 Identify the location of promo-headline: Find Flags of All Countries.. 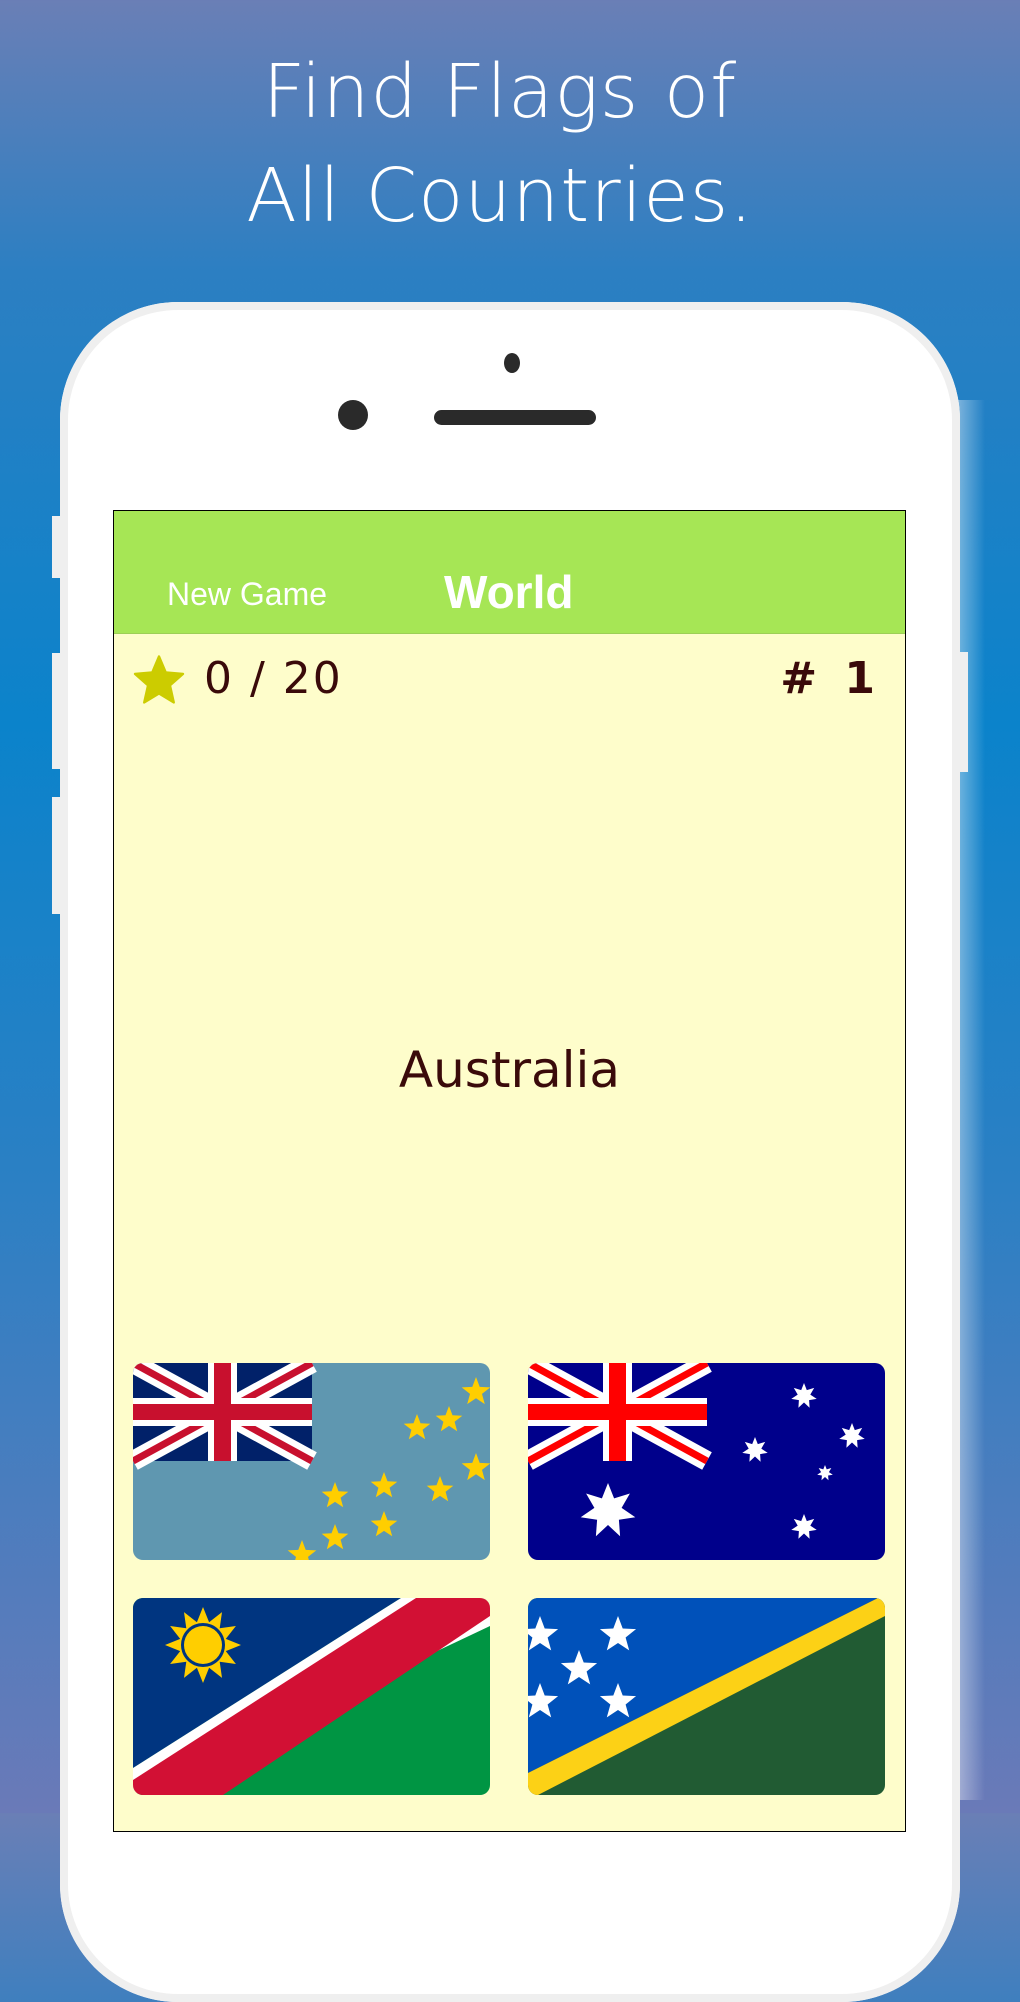
(500, 144).